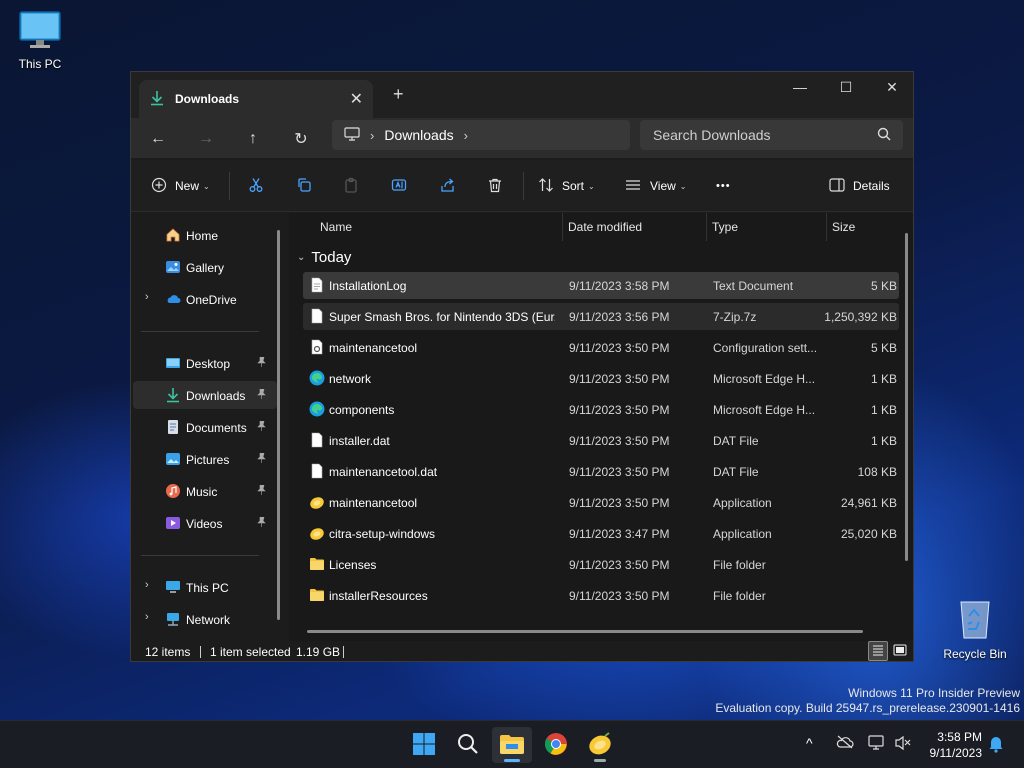 The width and height of the screenshot is (1024, 768). Describe the element at coordinates (843, 227) in the screenshot. I see `column-header-size: Size` at that location.